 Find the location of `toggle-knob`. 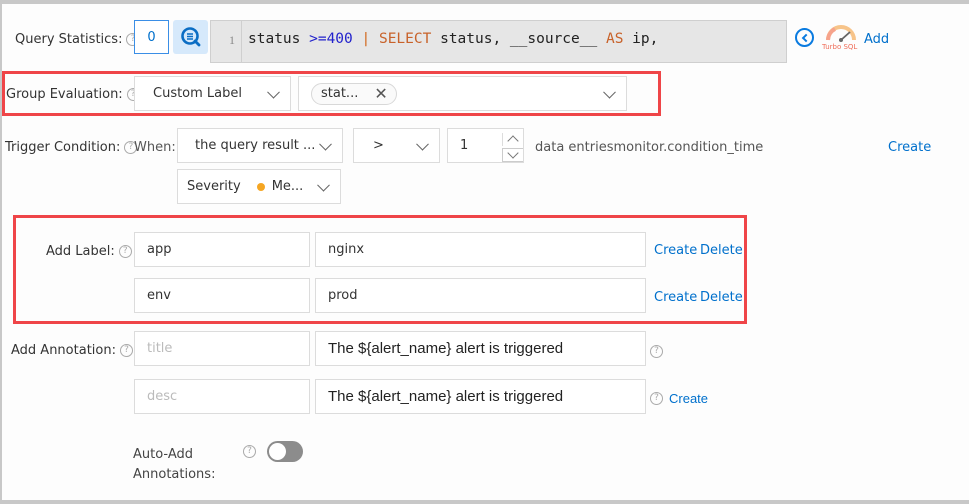

toggle-knob is located at coordinates (277, 451).